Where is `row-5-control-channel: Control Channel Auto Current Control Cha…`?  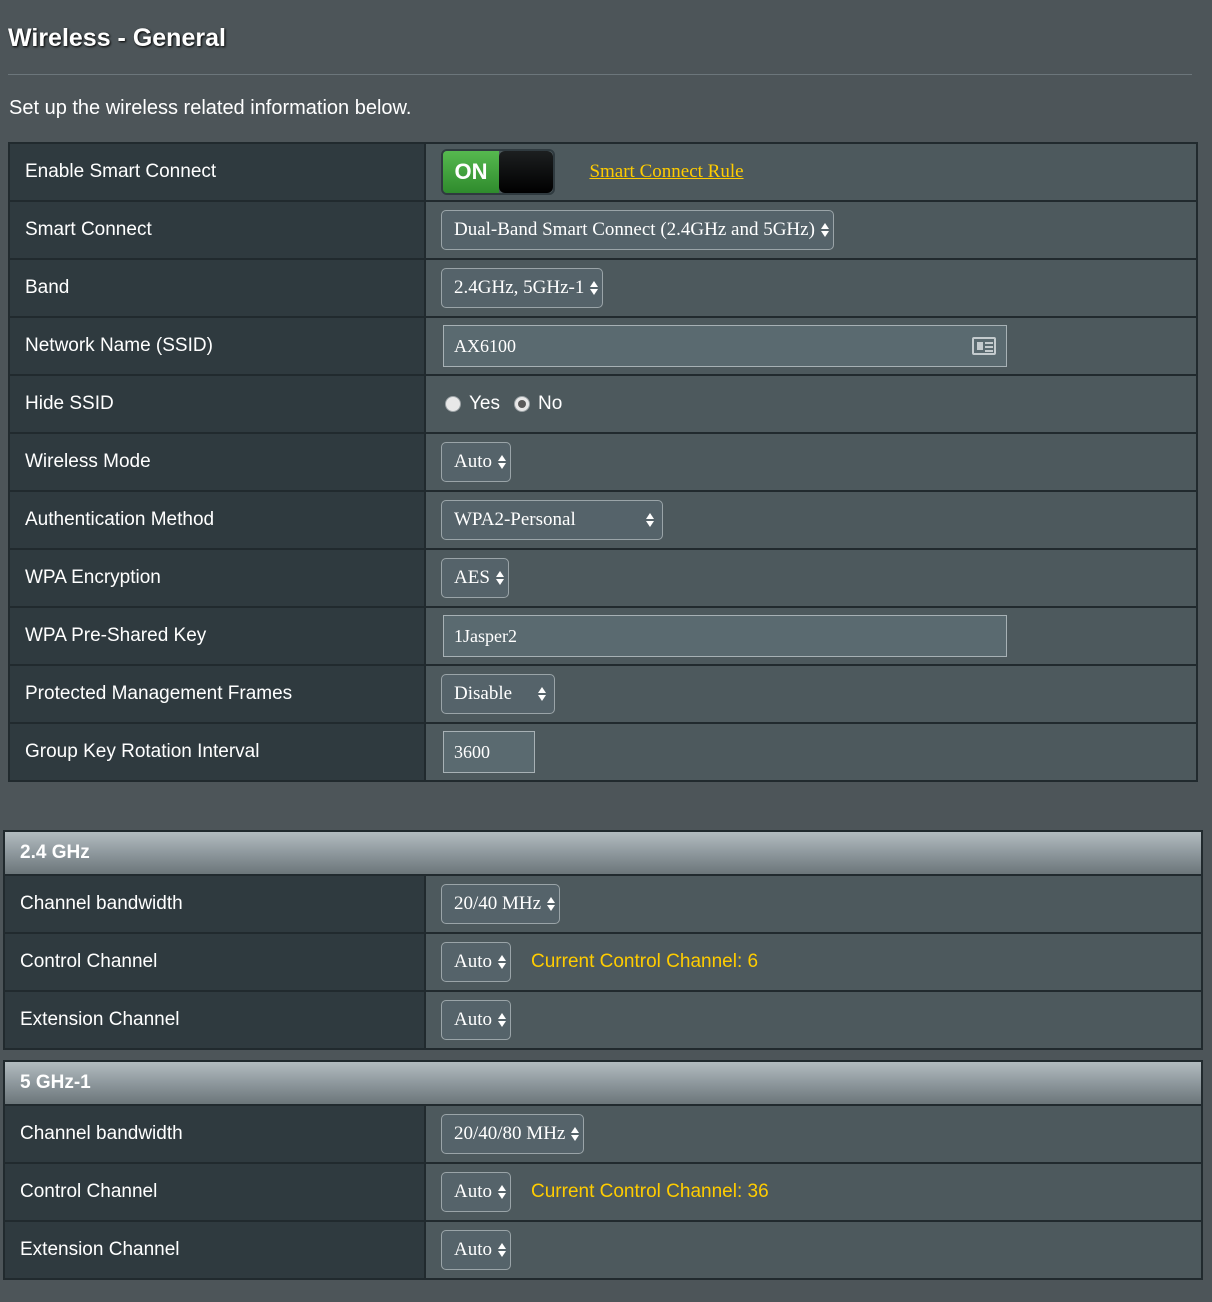
row-5-control-channel: Control Channel Auto Current Control Cha… is located at coordinates (603, 1192).